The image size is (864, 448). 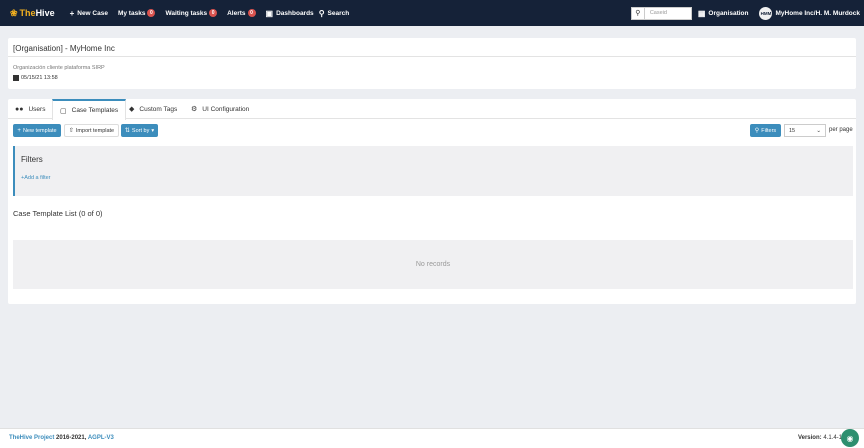 What do you see at coordinates (16, 78) in the screenshot?
I see `calendar-icon` at bounding box center [16, 78].